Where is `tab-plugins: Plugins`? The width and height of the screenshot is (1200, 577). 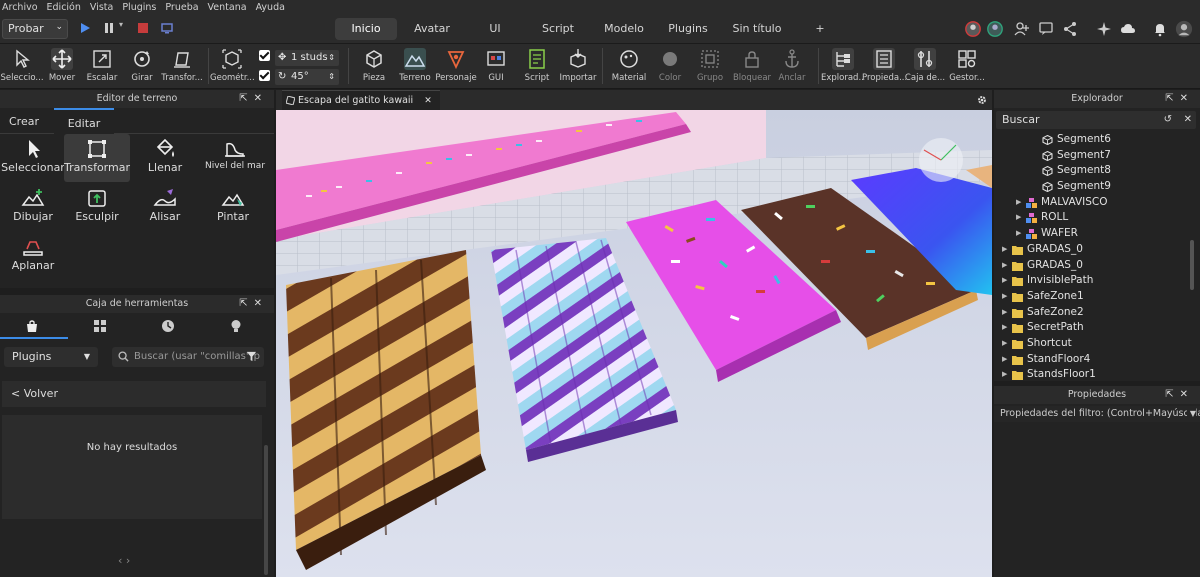
tab-plugins: Plugins is located at coordinates (688, 29).